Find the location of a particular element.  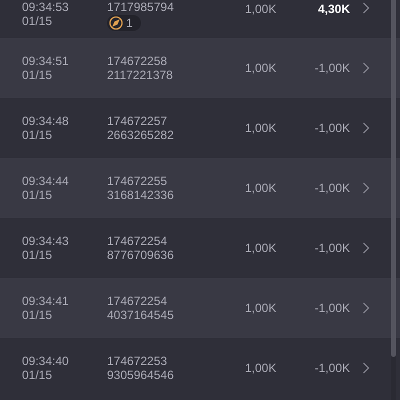

id-text: 2663265282 is located at coordinates (140, 135).